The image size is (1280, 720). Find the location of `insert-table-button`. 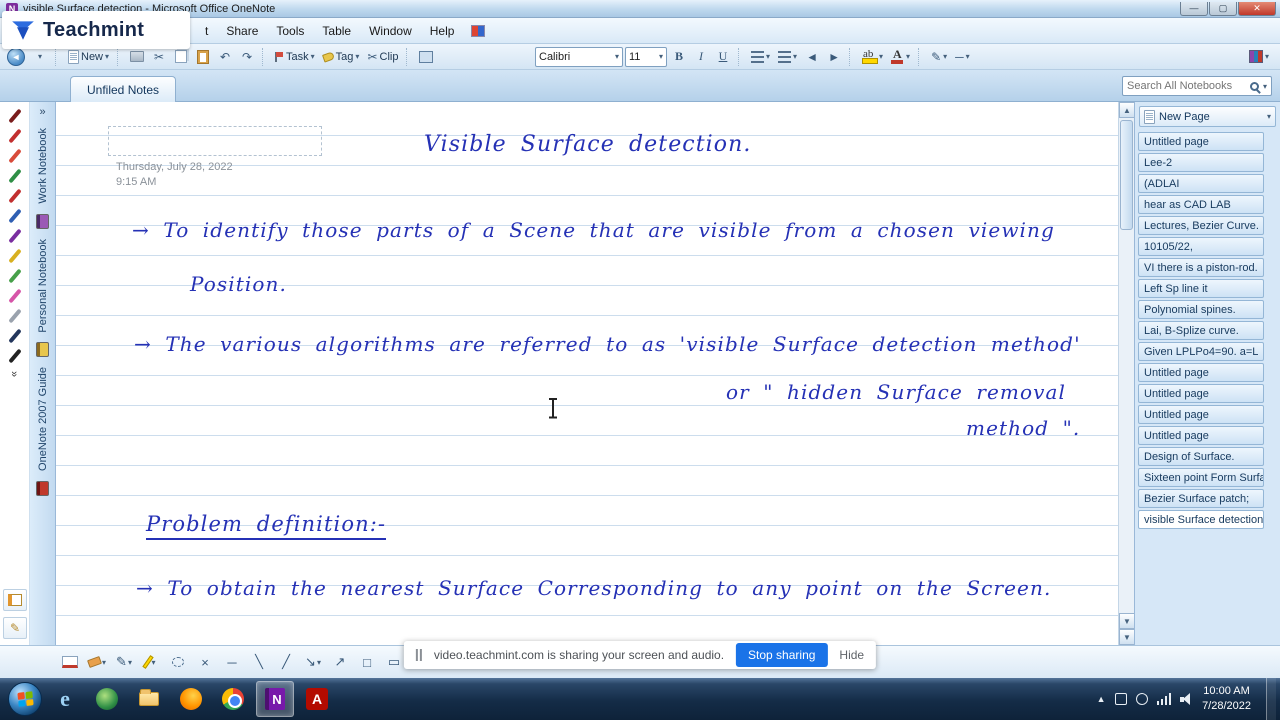

insert-table-button is located at coordinates (426, 56).